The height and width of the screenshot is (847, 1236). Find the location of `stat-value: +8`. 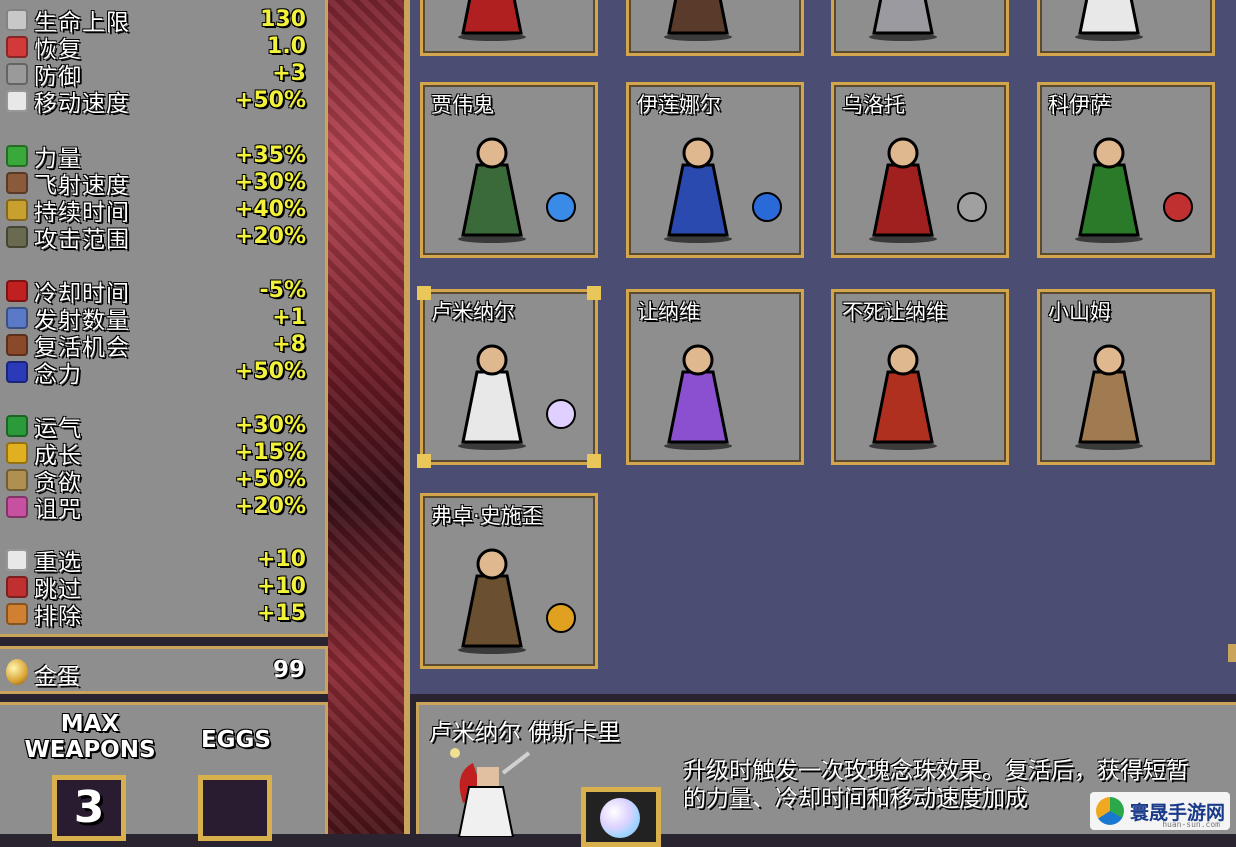

stat-value: +8 is located at coordinates (289, 344).